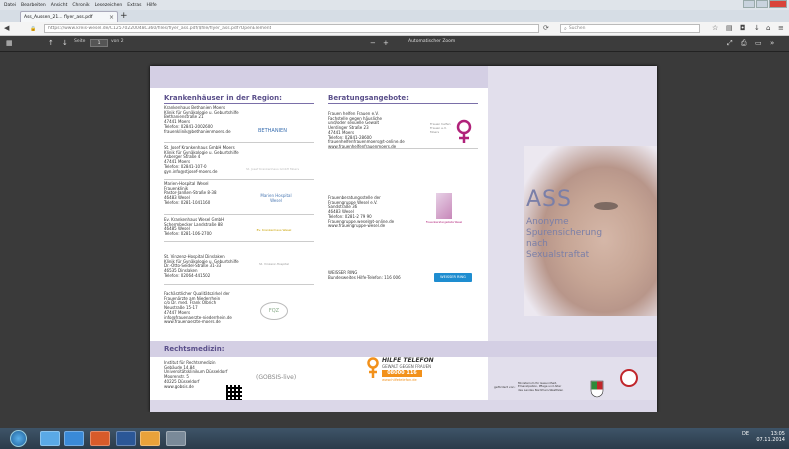 The height and width of the screenshot is (449, 789). What do you see at coordinates (464, 131) in the screenshot?
I see `female-symbol-icon` at bounding box center [464, 131].